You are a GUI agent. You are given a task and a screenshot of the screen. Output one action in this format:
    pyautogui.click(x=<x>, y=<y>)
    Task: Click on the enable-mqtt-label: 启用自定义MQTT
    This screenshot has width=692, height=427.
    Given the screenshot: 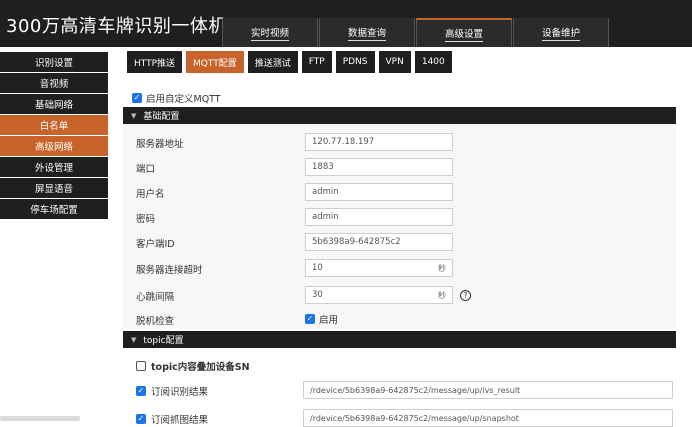 What is the action you would take?
    pyautogui.click(x=183, y=99)
    